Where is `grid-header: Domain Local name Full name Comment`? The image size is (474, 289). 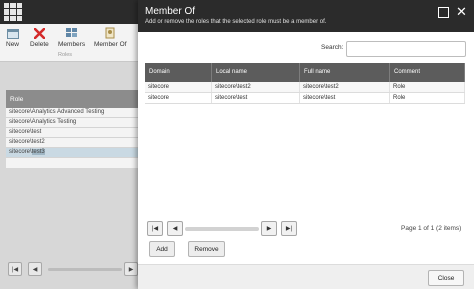
grid-header: Domain Local name Full name Comment is located at coordinates (305, 72).